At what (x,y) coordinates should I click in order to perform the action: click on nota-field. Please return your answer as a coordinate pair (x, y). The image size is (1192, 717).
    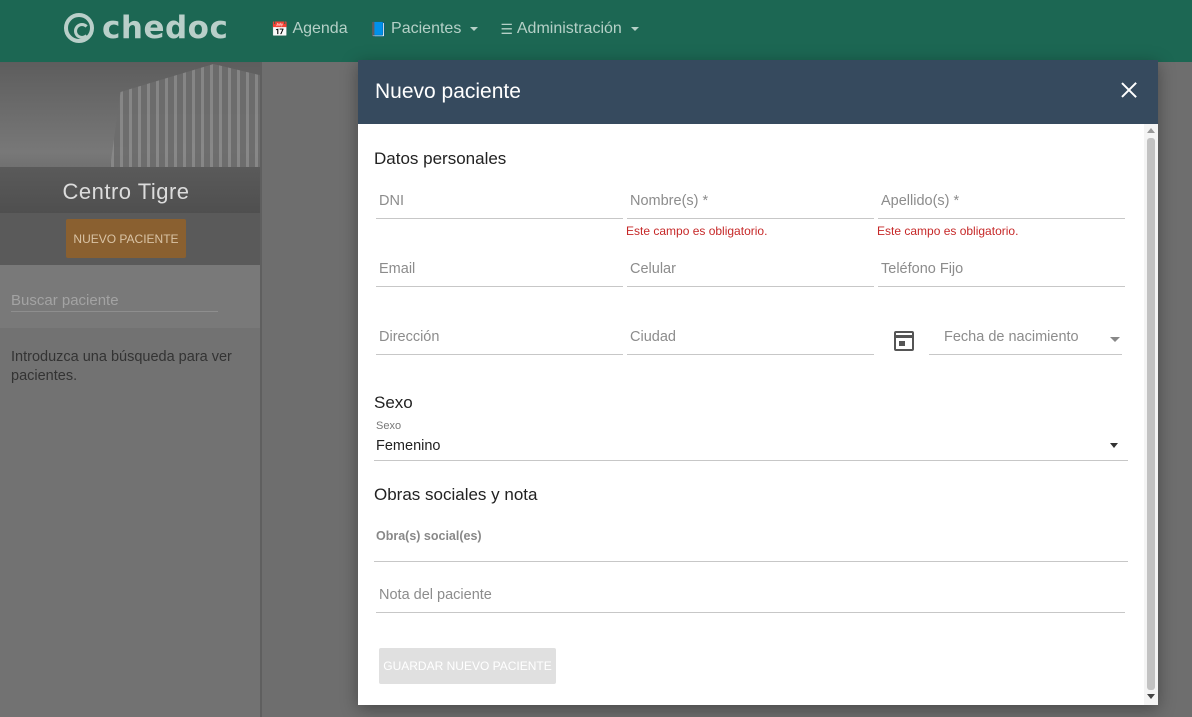
    Looking at the image, I should click on (750, 596).